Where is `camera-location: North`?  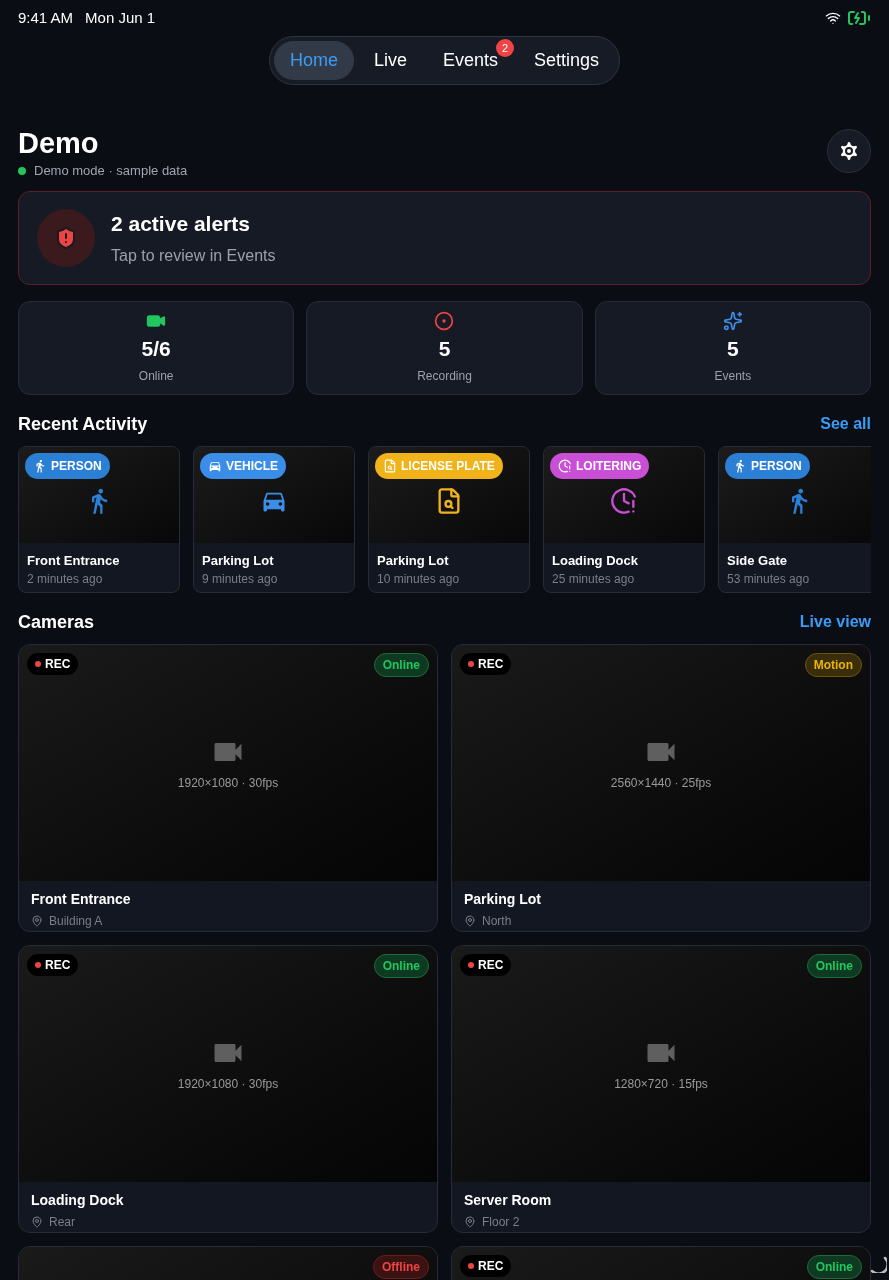 camera-location: North is located at coordinates (497, 921).